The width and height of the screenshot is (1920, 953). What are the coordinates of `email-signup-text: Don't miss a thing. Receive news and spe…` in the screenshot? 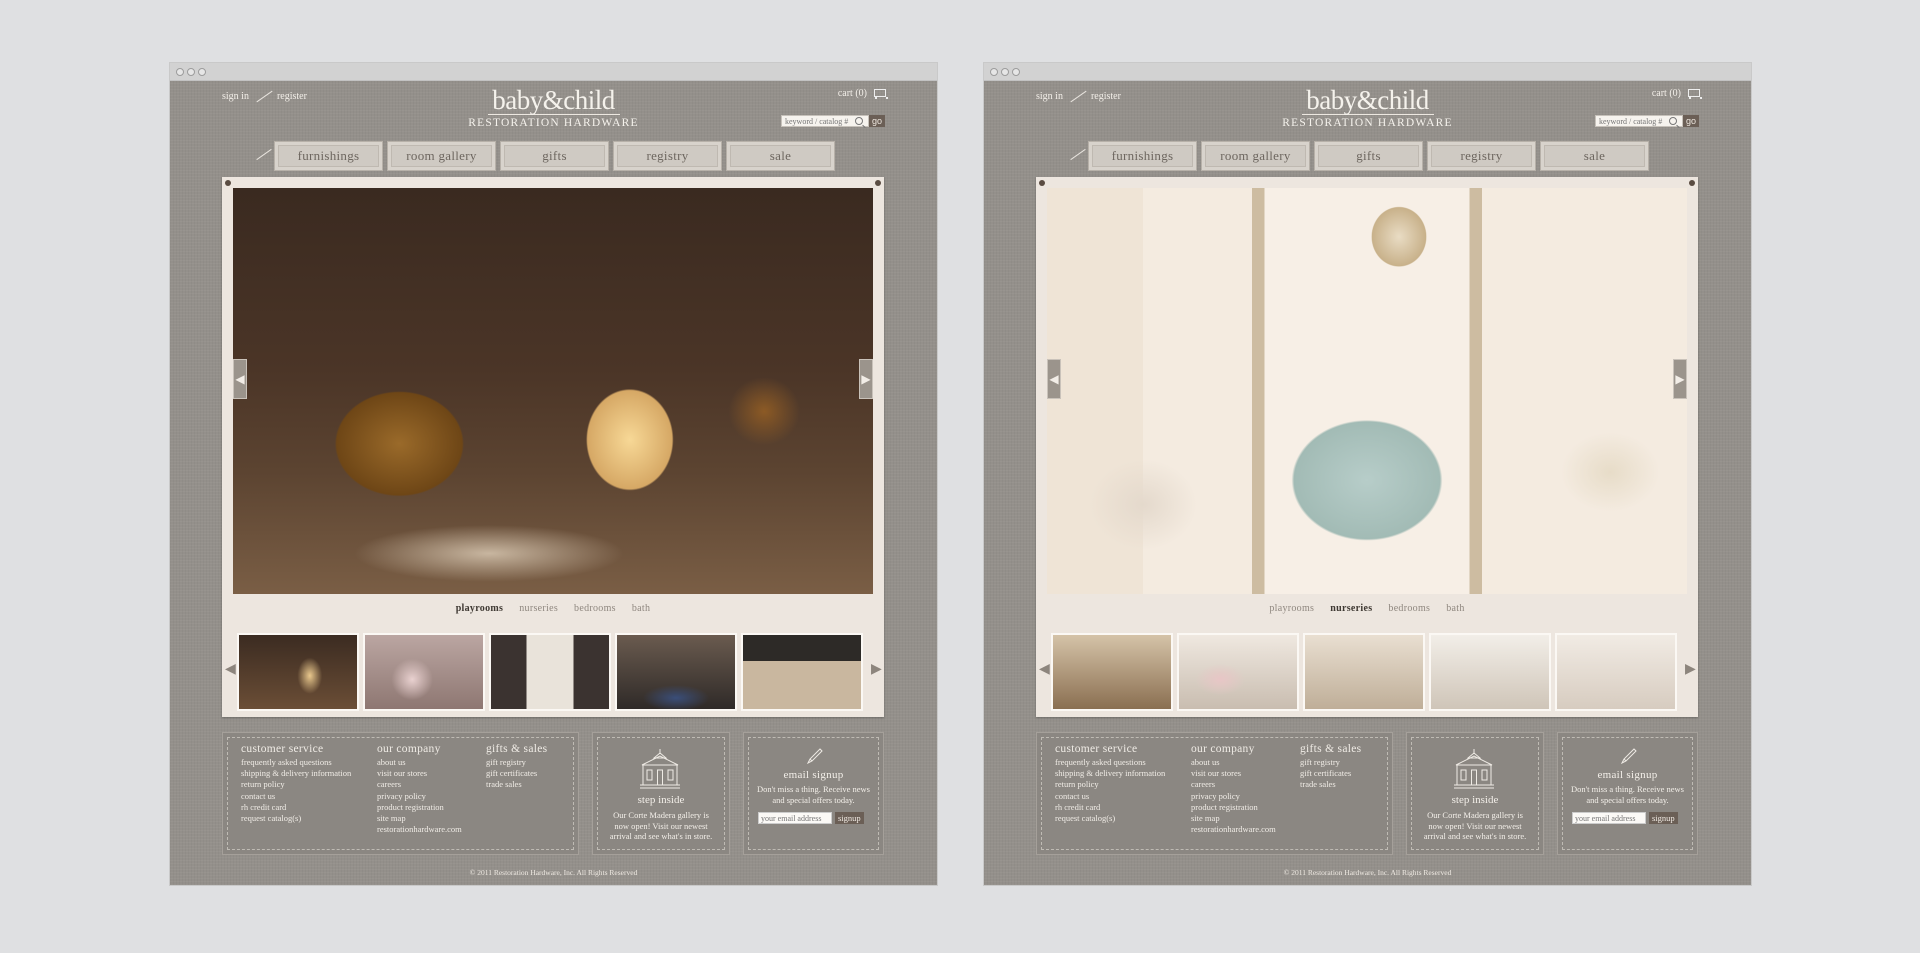 It's located at (1627, 794).